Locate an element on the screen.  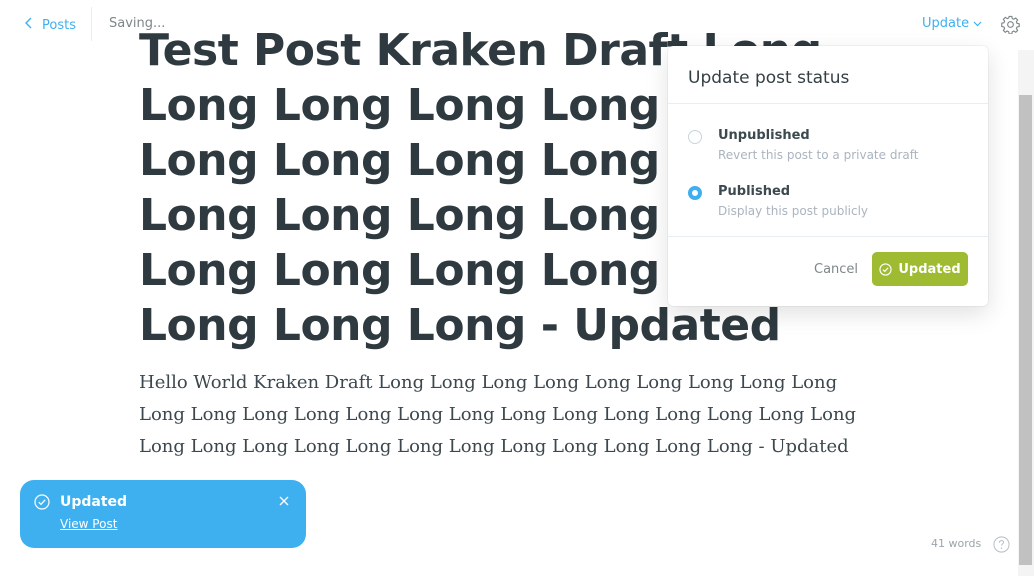
status-option-published: Published Display this post publicly is located at coordinates (828, 204).